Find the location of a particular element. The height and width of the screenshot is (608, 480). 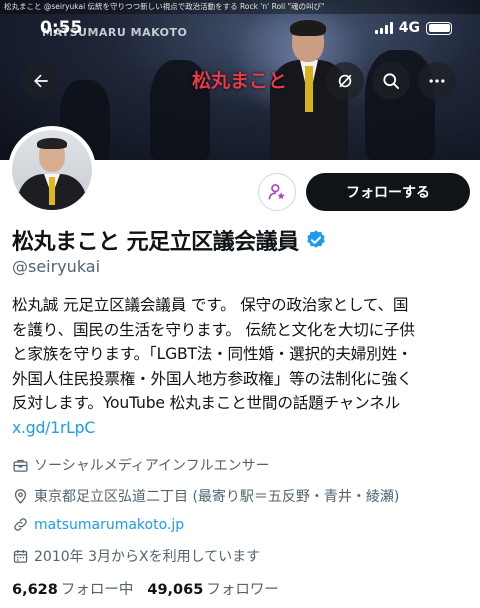

category-text: ソーシャルメディアインフルエンサー is located at coordinates (152, 466).